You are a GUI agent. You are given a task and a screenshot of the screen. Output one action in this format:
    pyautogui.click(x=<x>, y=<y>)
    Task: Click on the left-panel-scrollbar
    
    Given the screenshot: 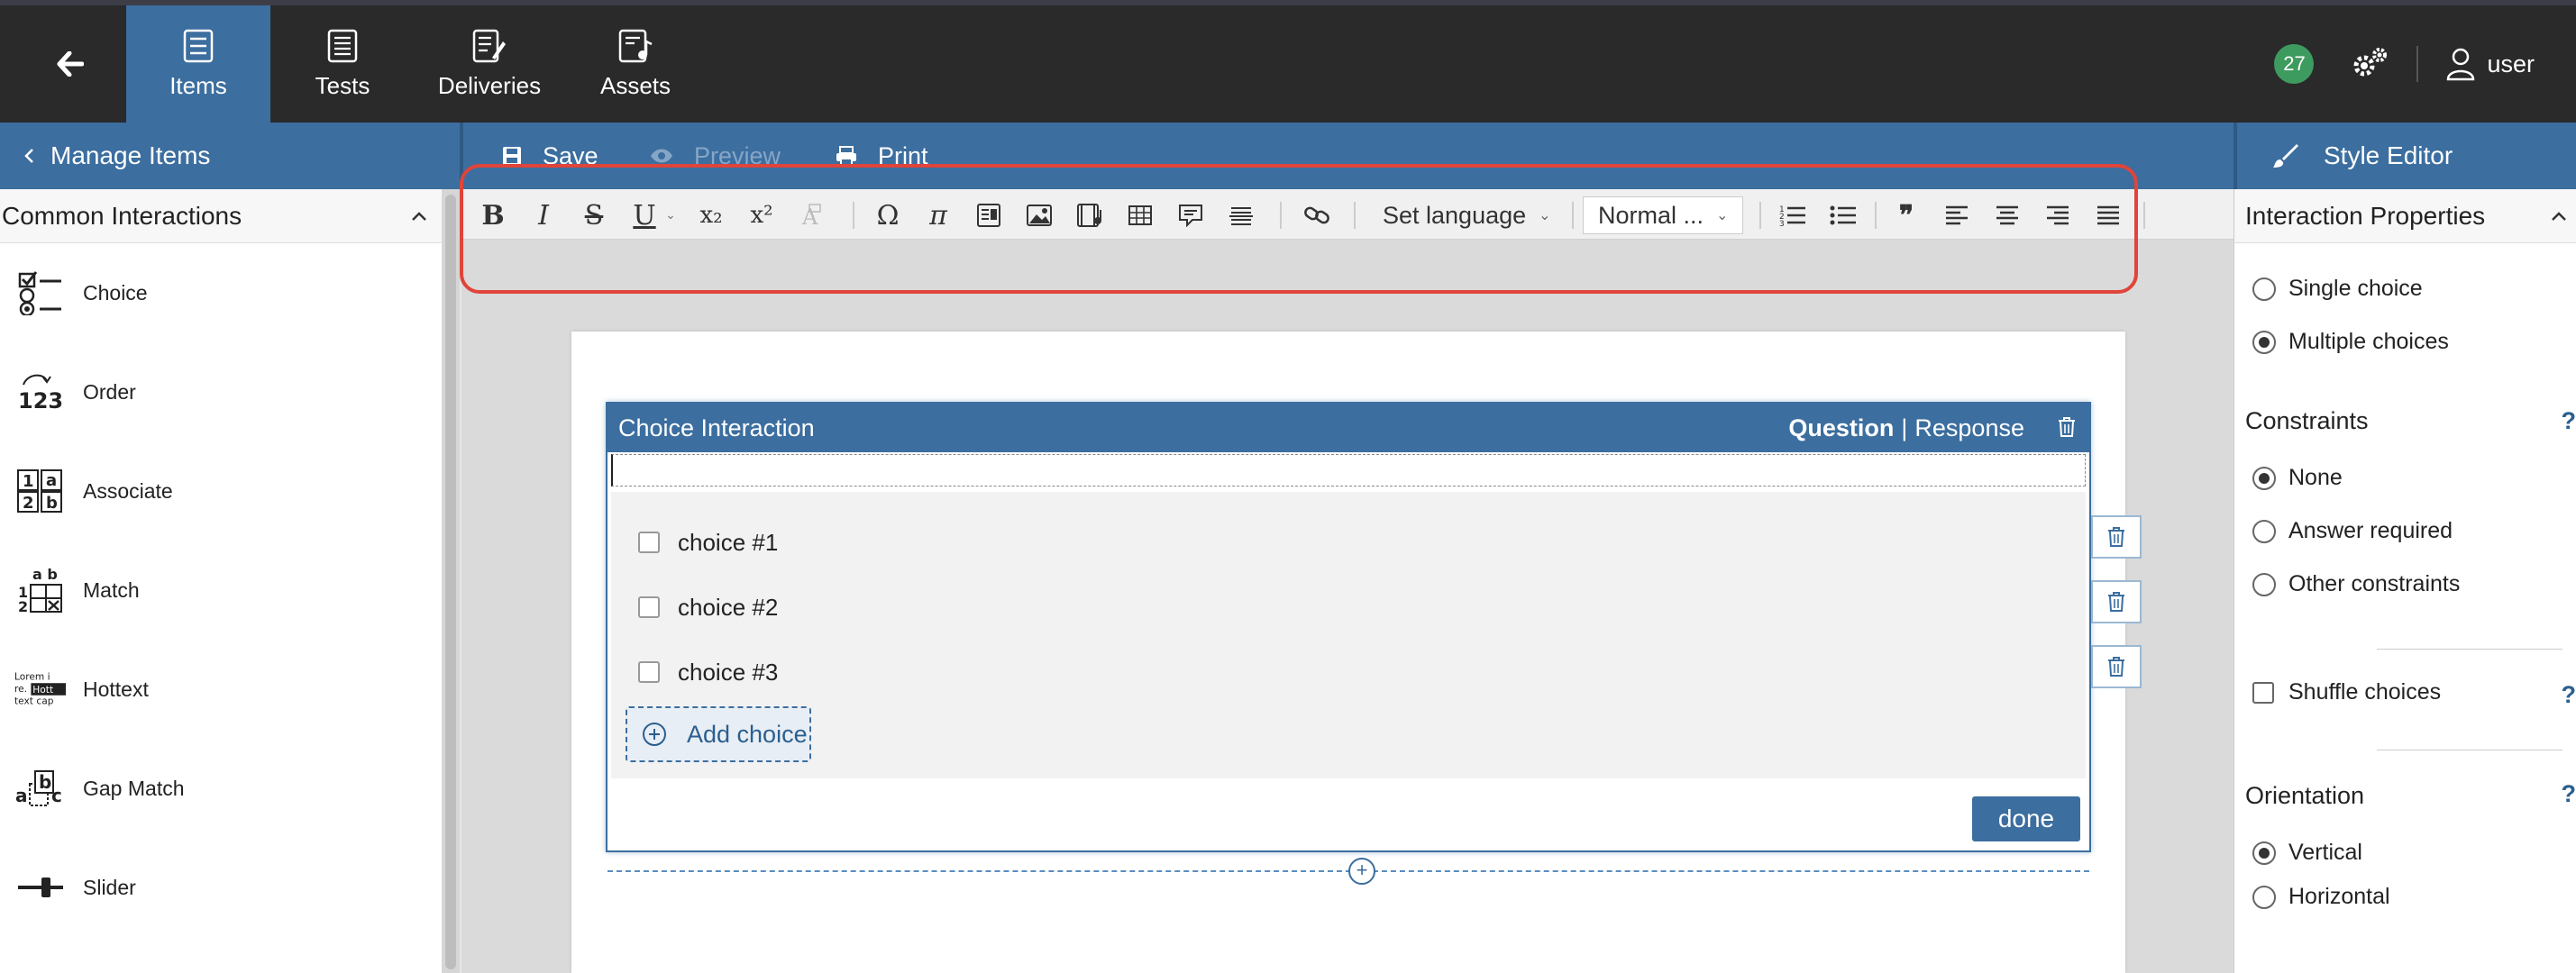 What is the action you would take?
    pyautogui.click(x=451, y=581)
    